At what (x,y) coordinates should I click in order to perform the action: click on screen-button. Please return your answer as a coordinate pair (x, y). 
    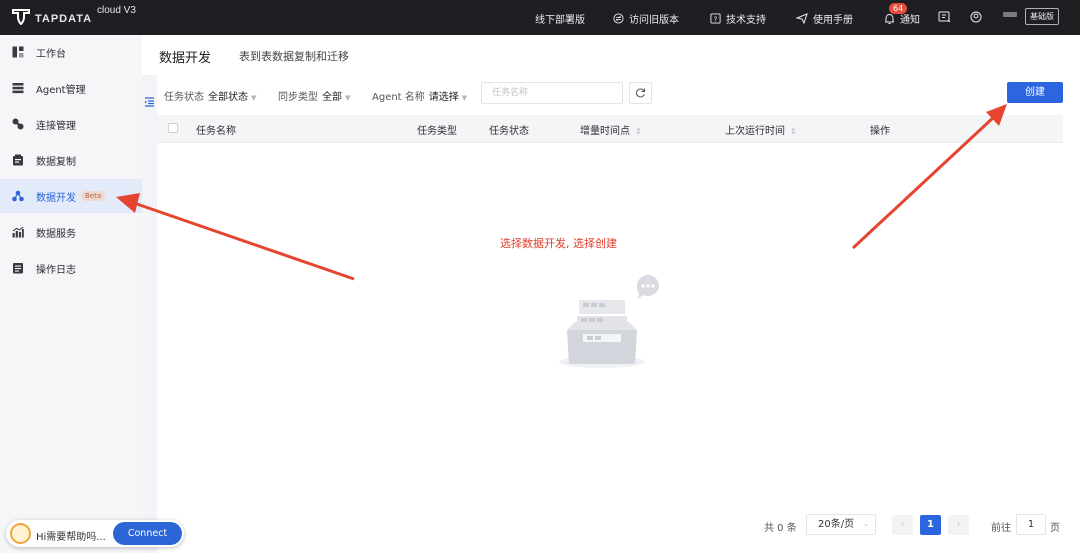
    Looking at the image, I should click on (947, 17).